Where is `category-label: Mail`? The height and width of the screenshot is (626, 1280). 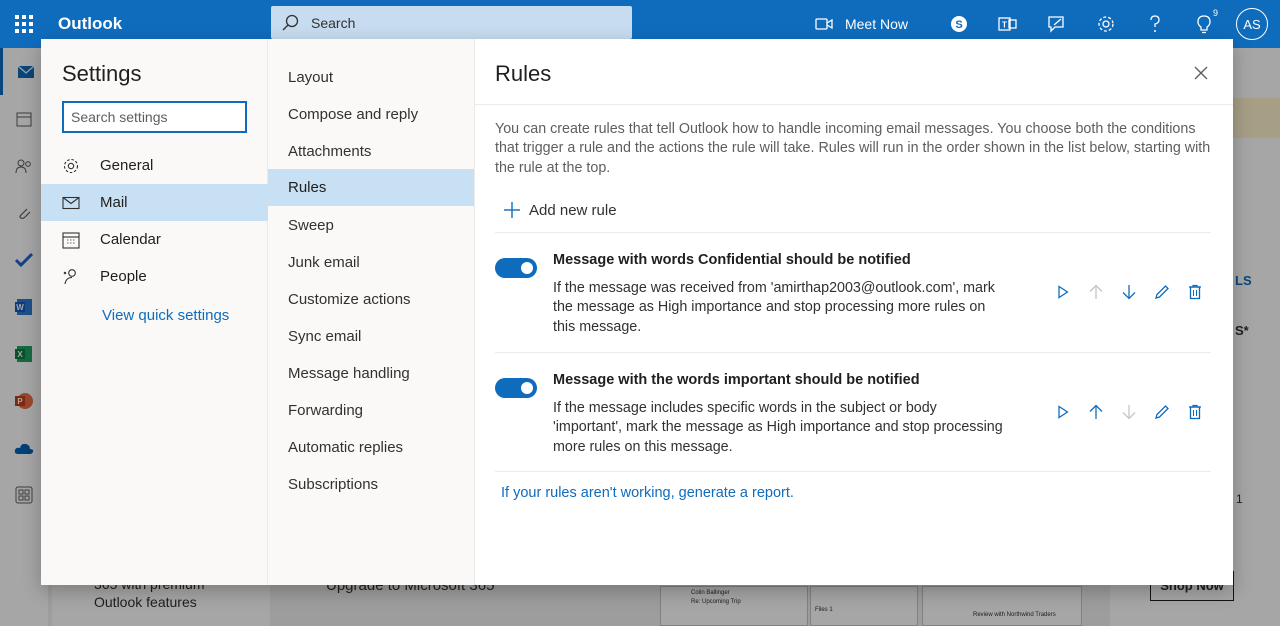
category-label: Mail is located at coordinates (114, 202).